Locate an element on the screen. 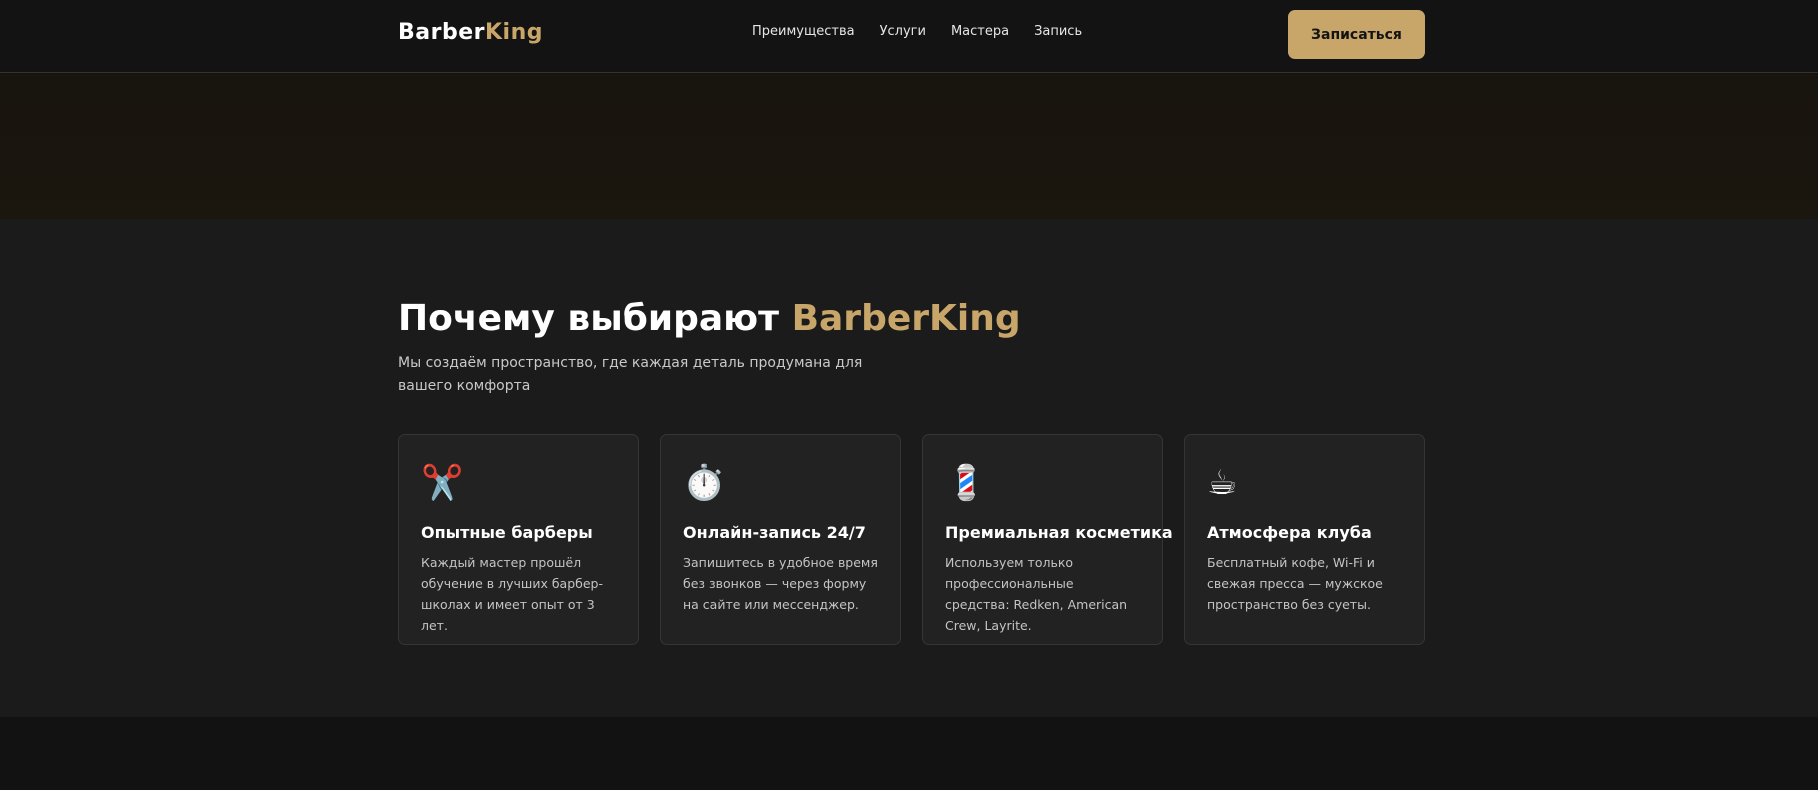 The height and width of the screenshot is (790, 1818). coffee-icon: ☕ is located at coordinates (1222, 483).